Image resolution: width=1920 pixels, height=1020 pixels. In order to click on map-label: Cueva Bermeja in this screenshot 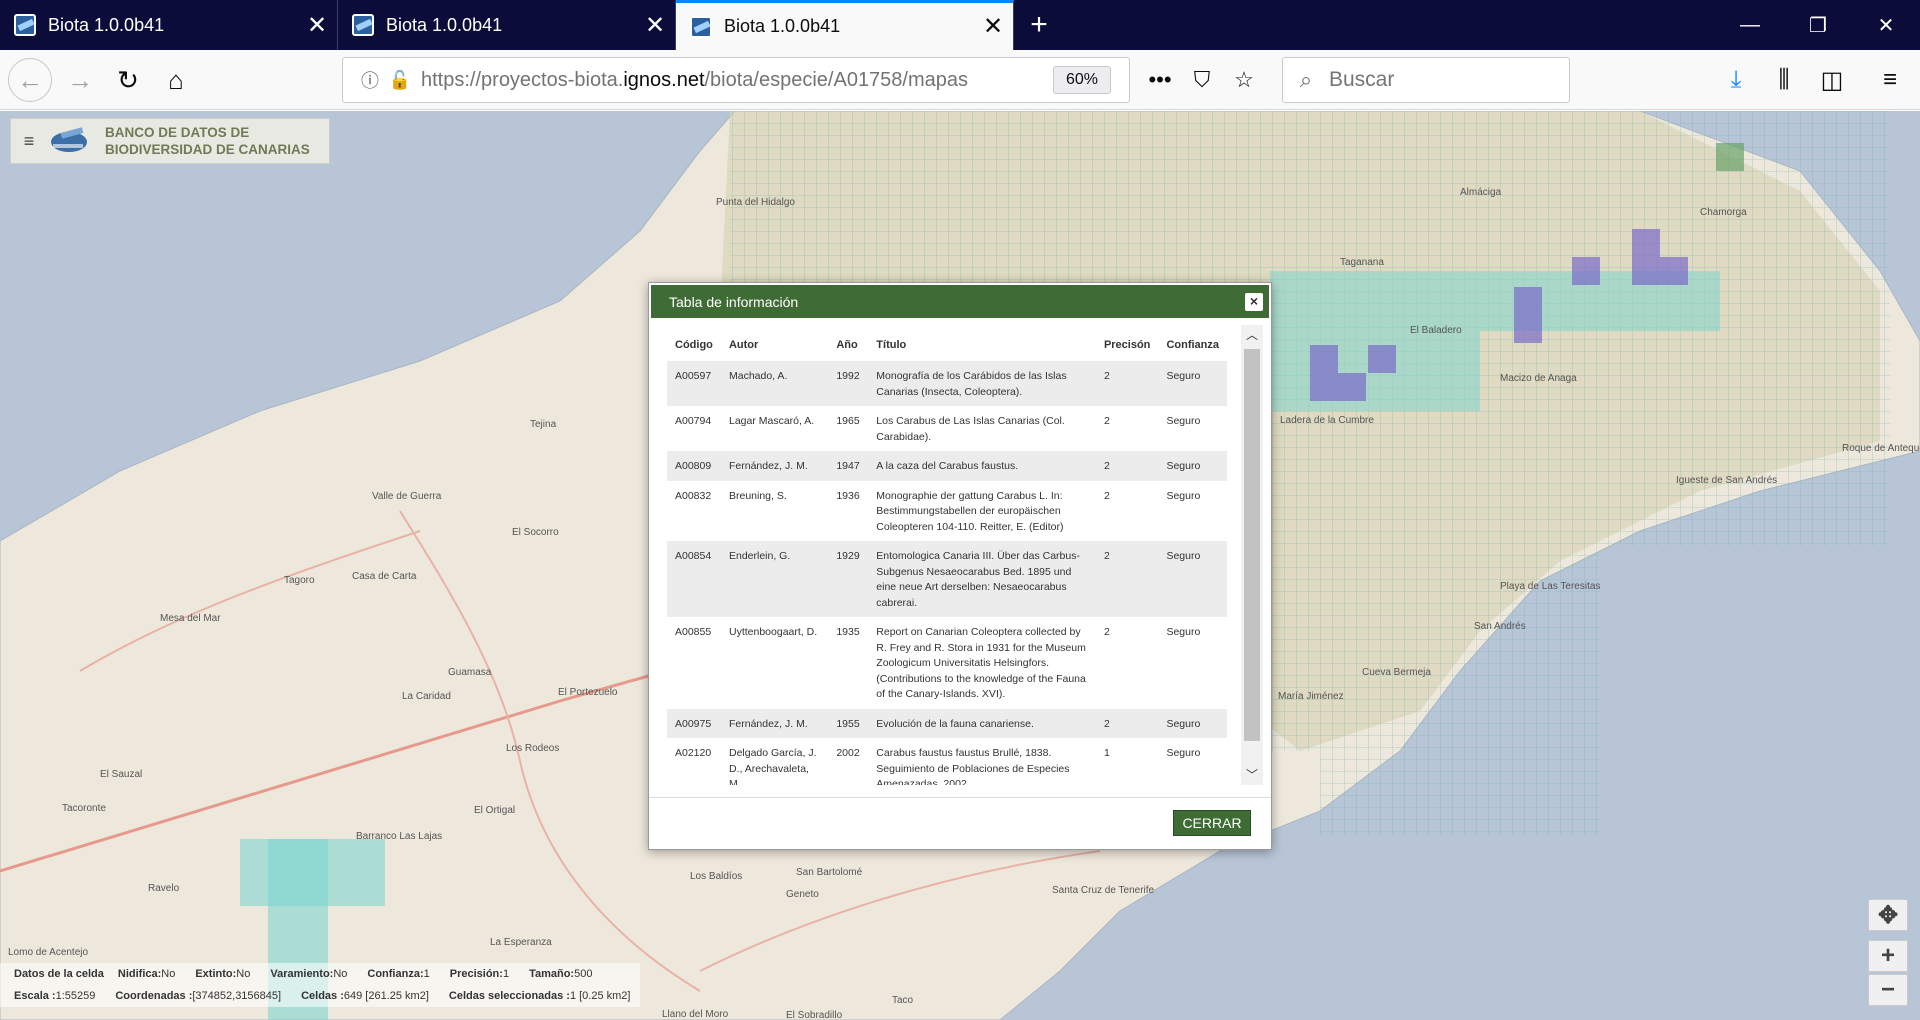, I will do `click(1396, 672)`.